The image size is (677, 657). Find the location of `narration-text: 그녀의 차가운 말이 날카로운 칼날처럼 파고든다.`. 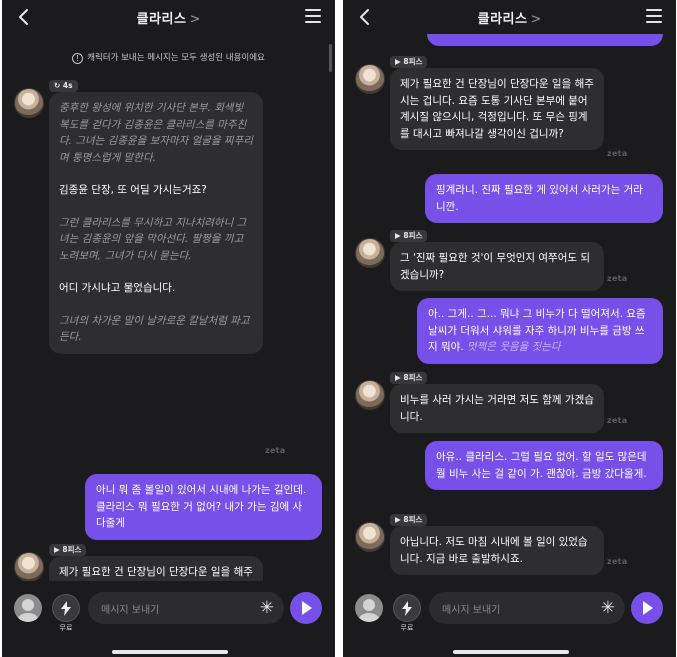

narration-text: 그녀의 차가운 말이 날카로운 칼날처럼 파고든다. is located at coordinates (154, 329).